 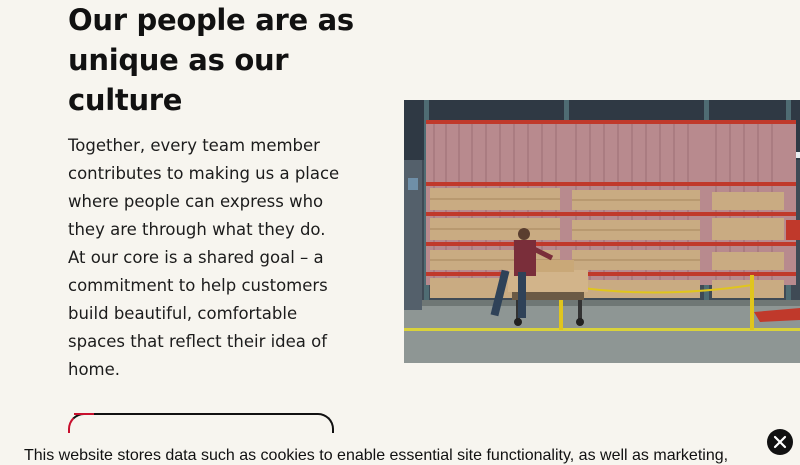 I want to click on close-icon, so click(x=780, y=442).